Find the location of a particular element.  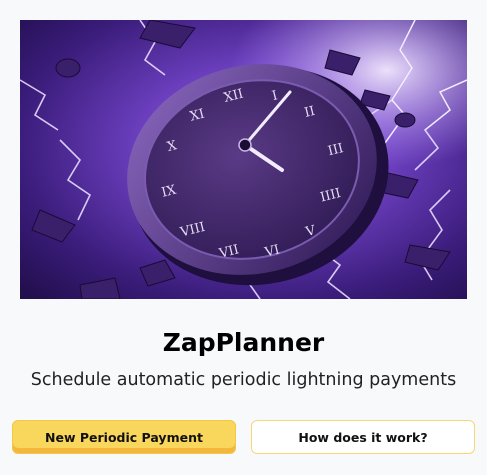

new-periodic-payment-button: New Periodic Payment is located at coordinates (124, 437).